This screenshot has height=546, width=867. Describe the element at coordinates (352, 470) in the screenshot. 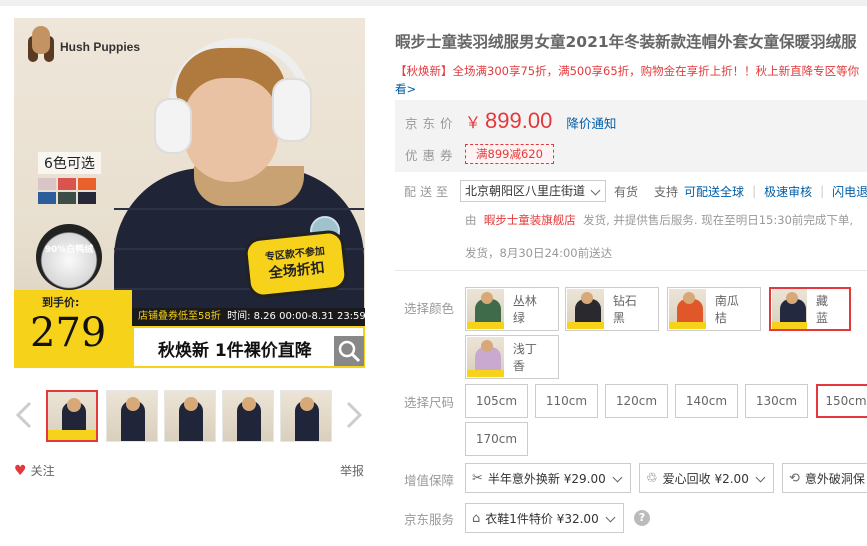

I see `report-link: 举报` at that location.